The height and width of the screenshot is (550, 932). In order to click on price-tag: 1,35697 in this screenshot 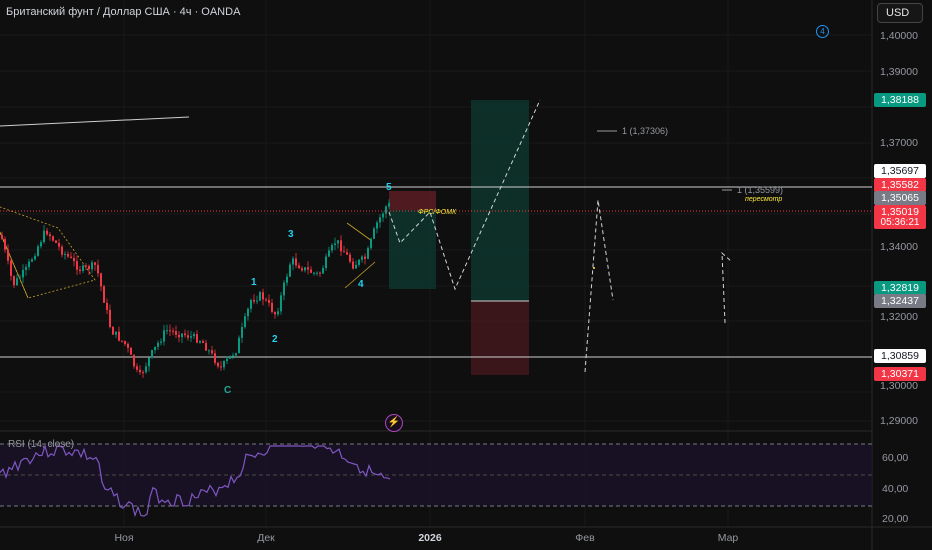, I will do `click(900, 171)`.